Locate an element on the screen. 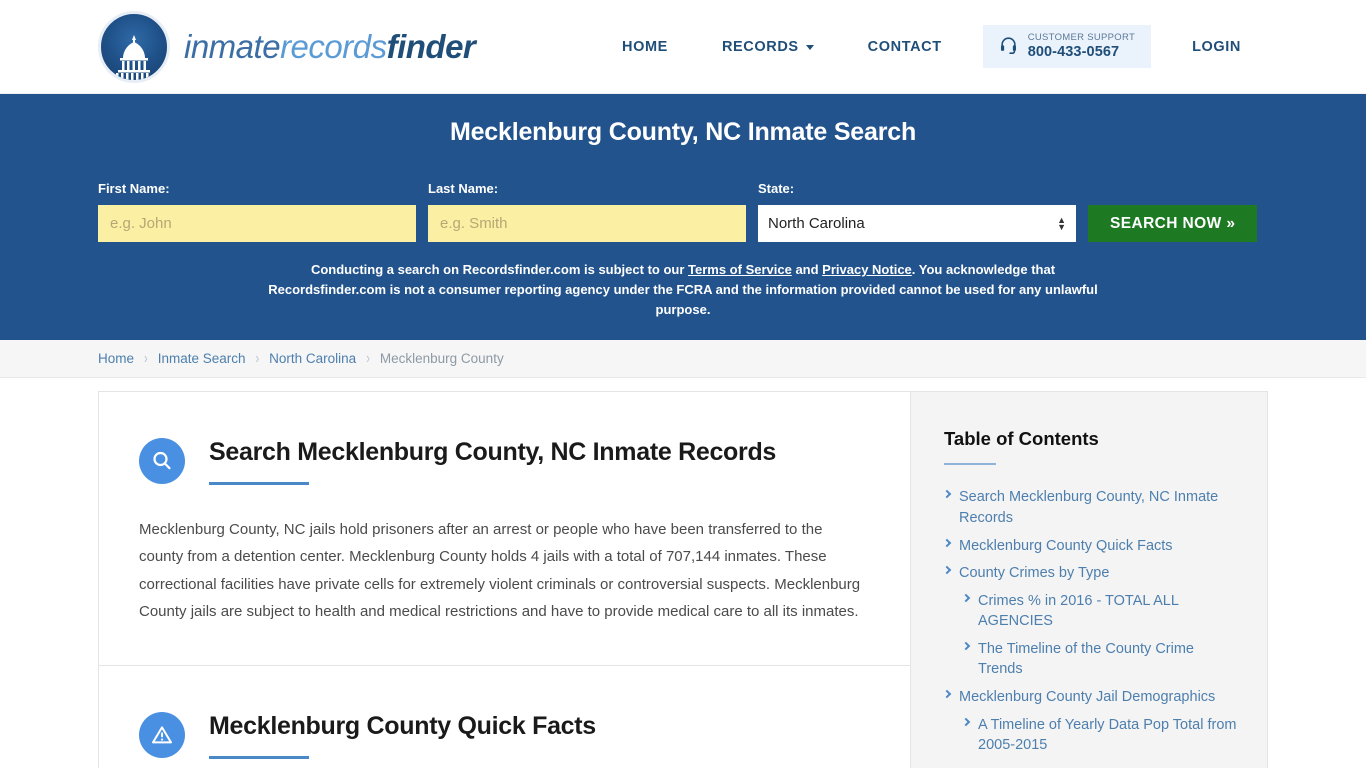 The image size is (1366, 768). nav-records-label: RECORDS is located at coordinates (760, 46).